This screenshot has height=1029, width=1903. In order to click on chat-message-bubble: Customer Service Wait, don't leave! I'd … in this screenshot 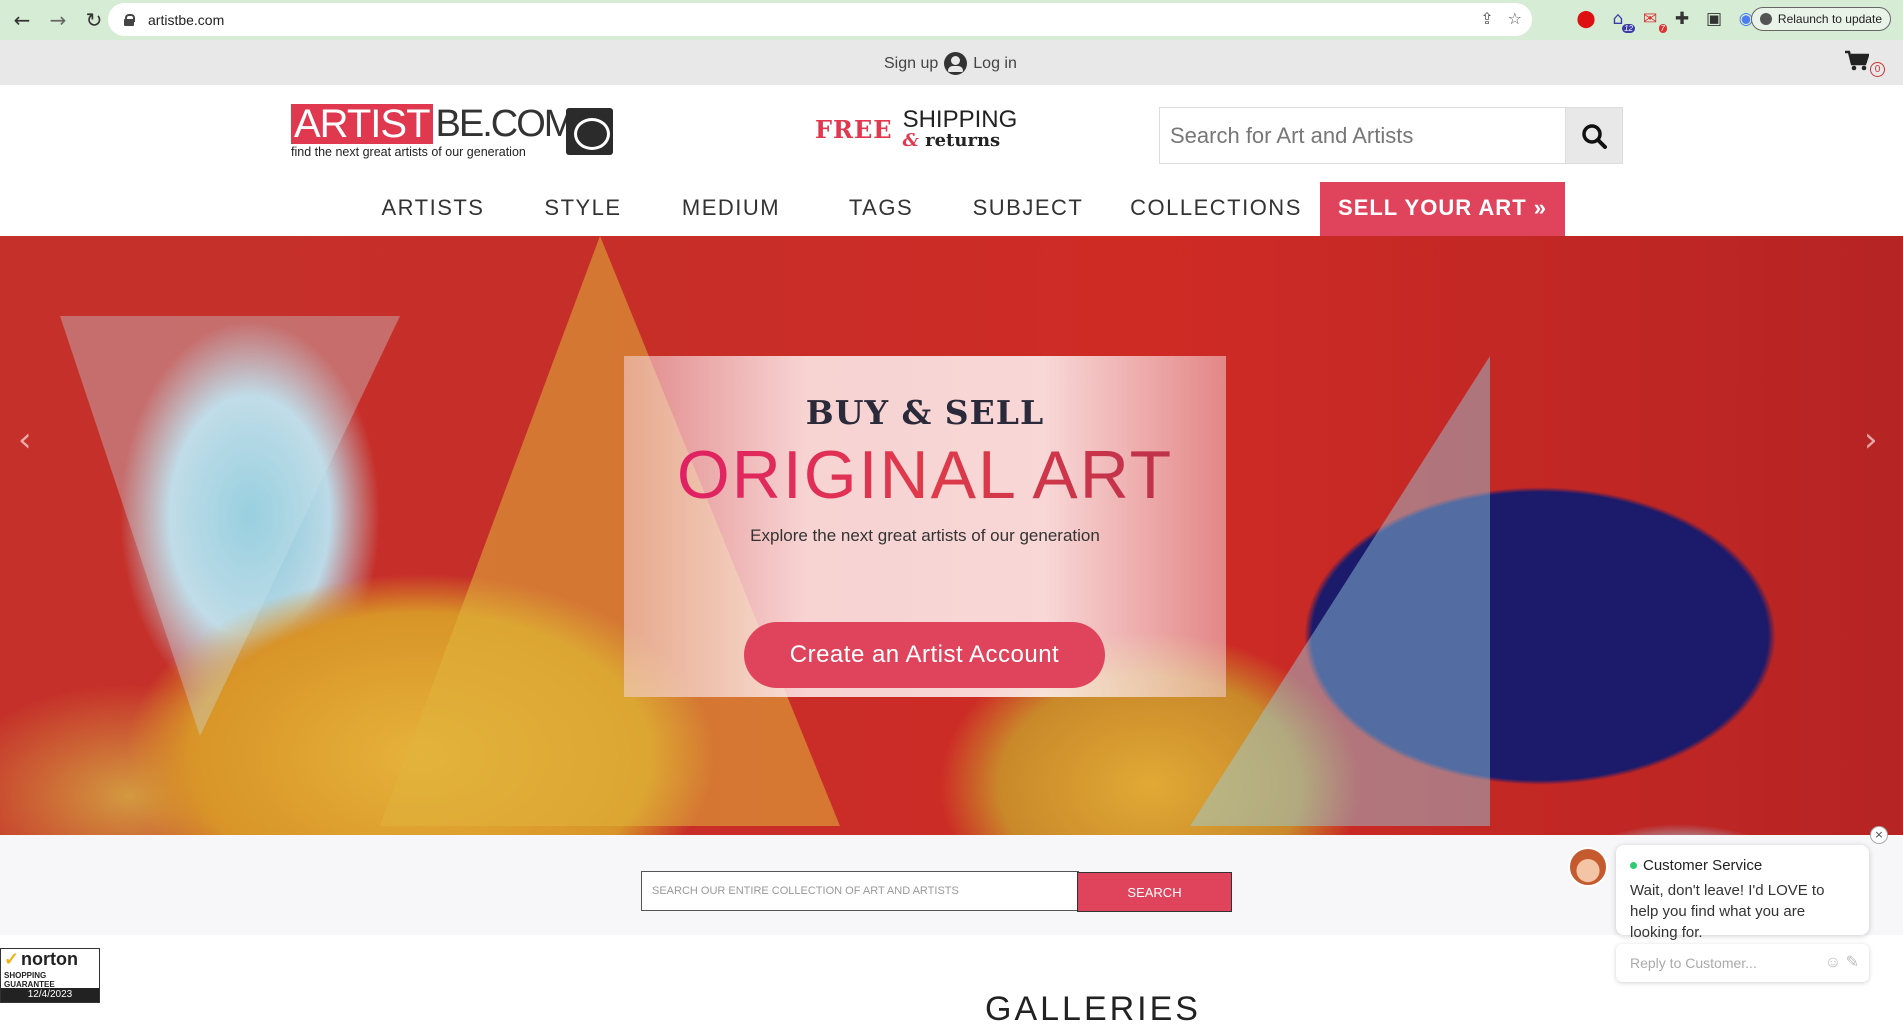, I will do `click(1742, 893)`.